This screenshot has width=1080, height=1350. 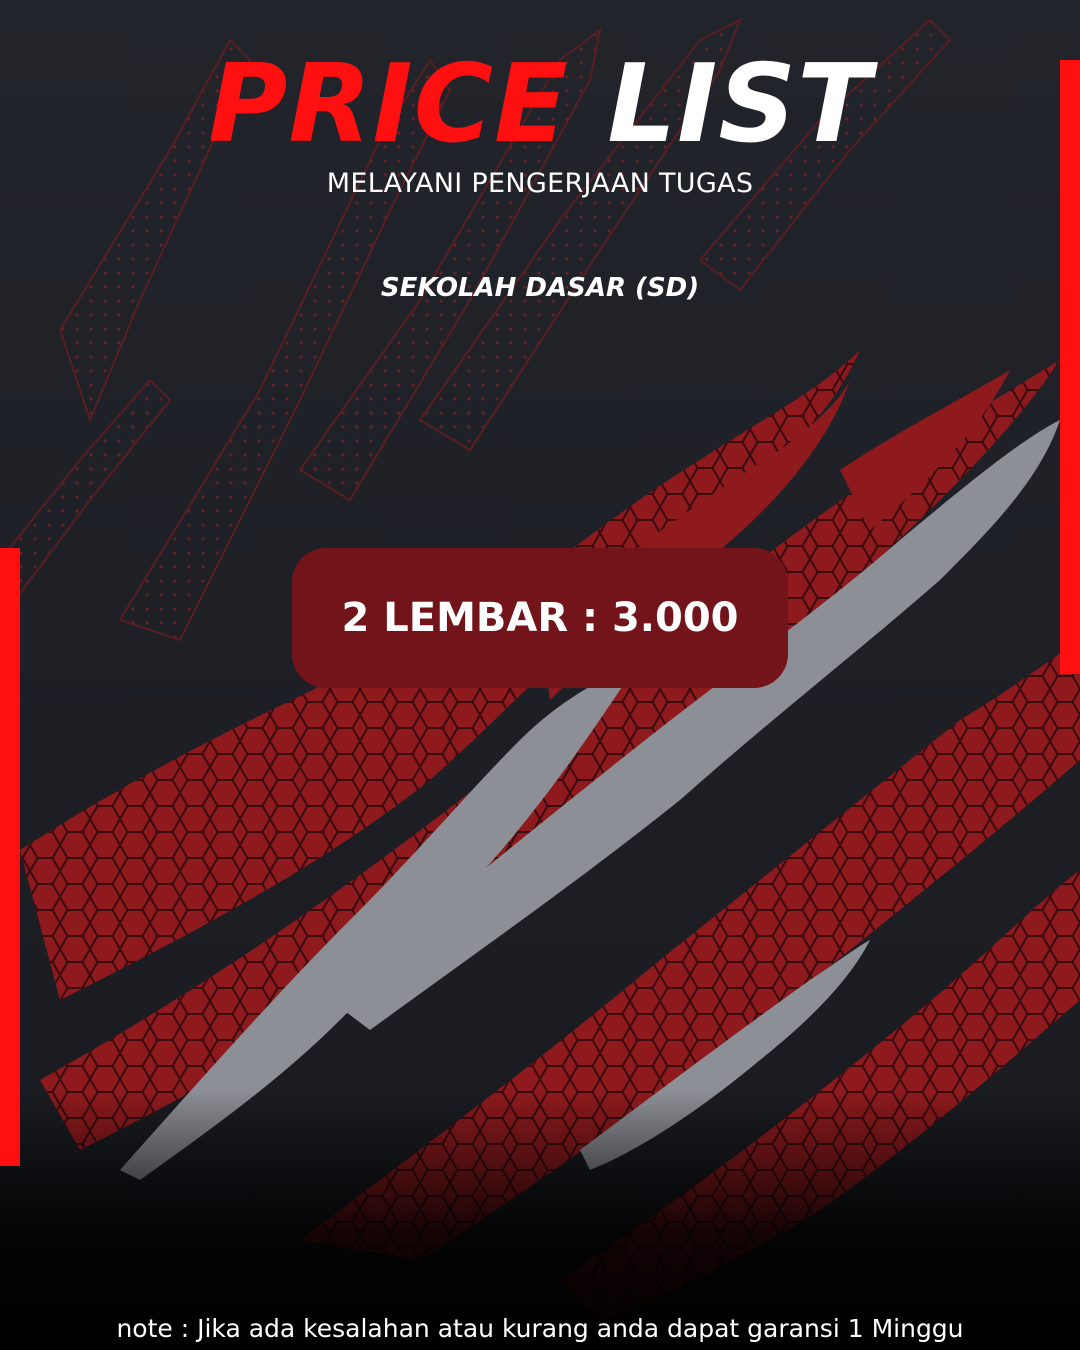 I want to click on page-subtitle: MELAYANI PENGERJAAN TUGAS, so click(x=540, y=183).